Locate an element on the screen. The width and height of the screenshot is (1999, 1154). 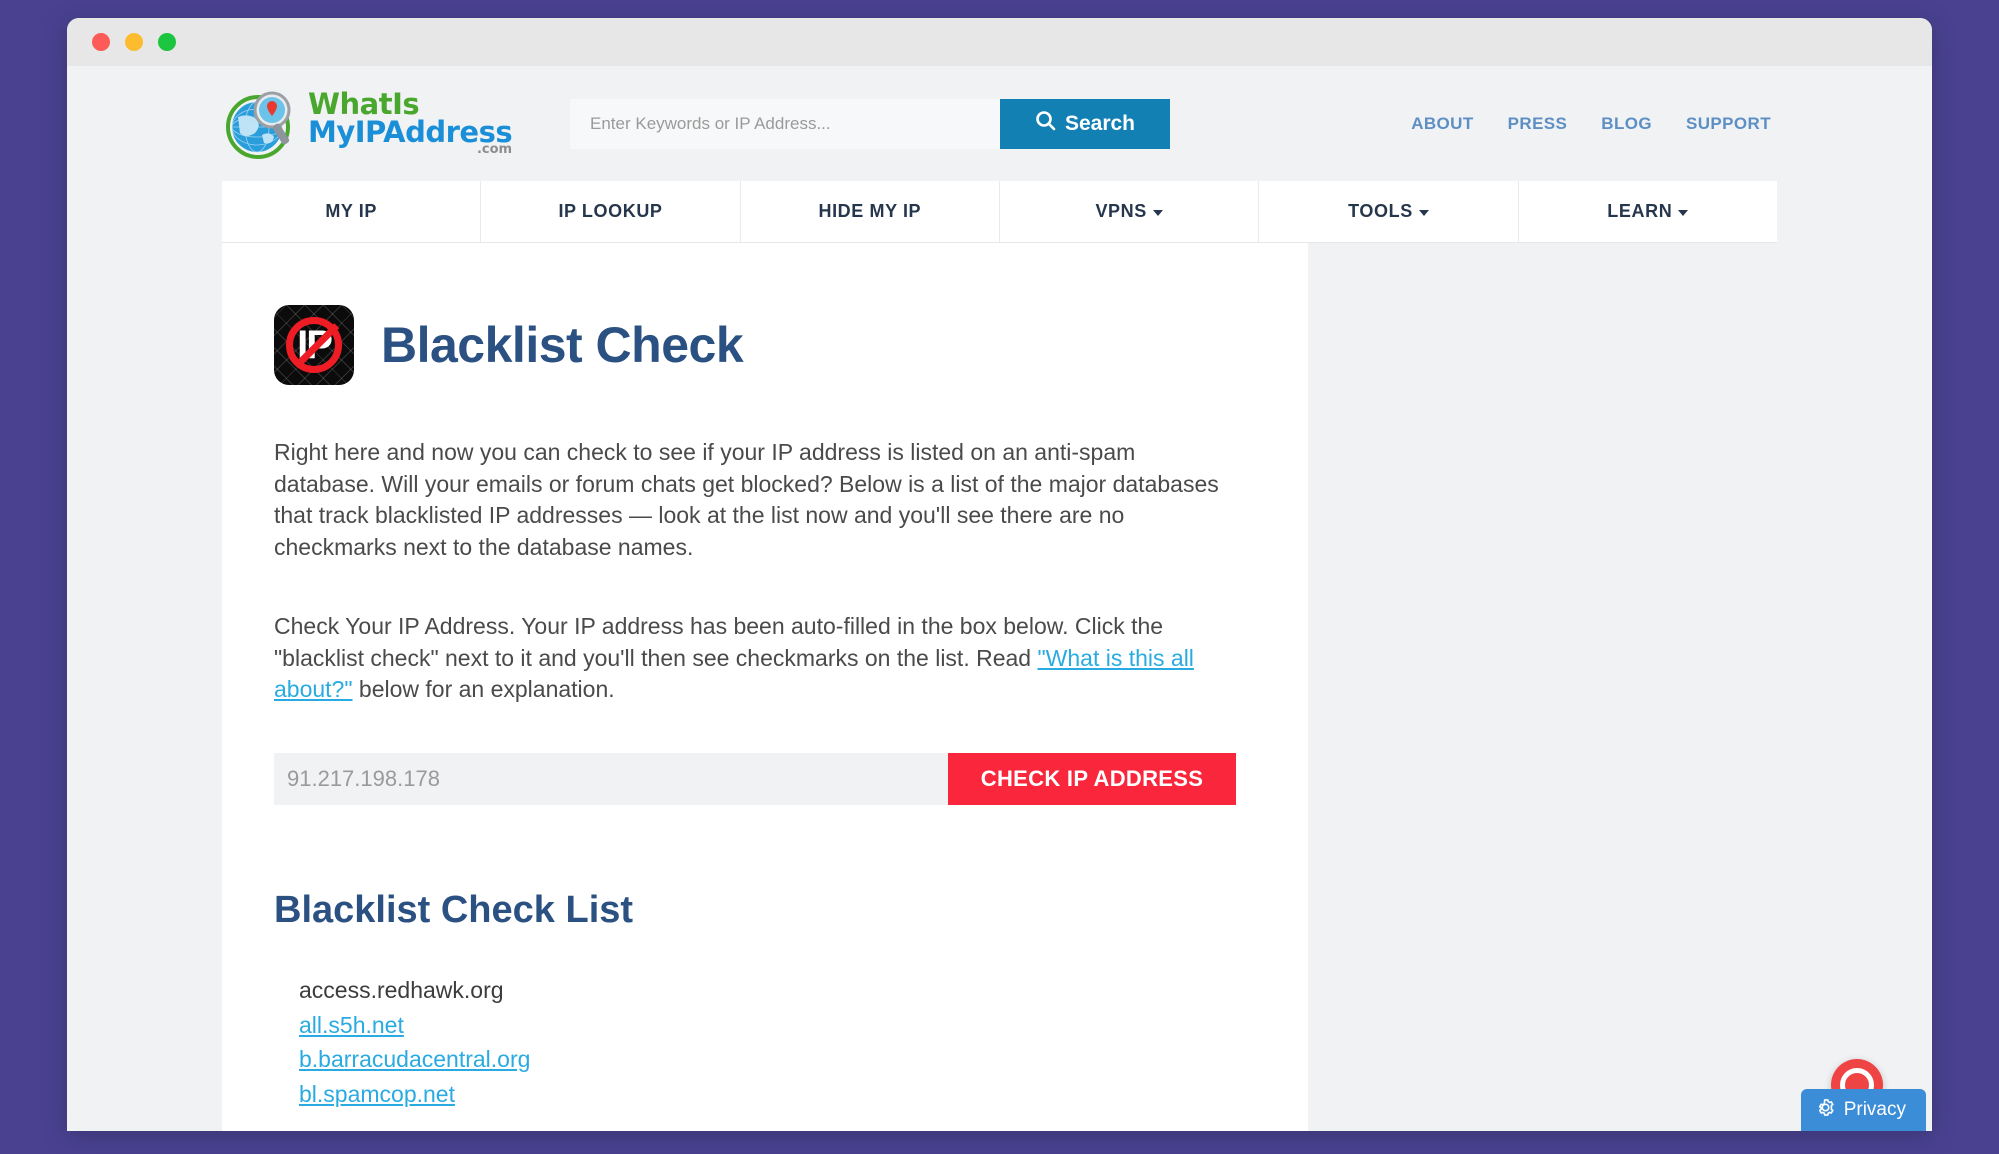
privacy-badge-label: Privacy is located at coordinates (1874, 1109).